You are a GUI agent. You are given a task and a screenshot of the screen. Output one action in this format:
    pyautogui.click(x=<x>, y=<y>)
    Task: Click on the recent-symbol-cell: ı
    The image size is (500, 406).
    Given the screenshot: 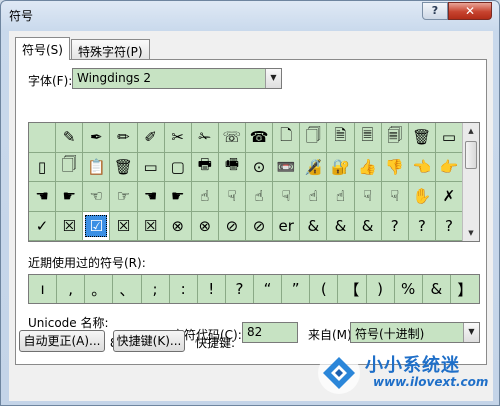 What is the action you would take?
    pyautogui.click(x=43, y=289)
    